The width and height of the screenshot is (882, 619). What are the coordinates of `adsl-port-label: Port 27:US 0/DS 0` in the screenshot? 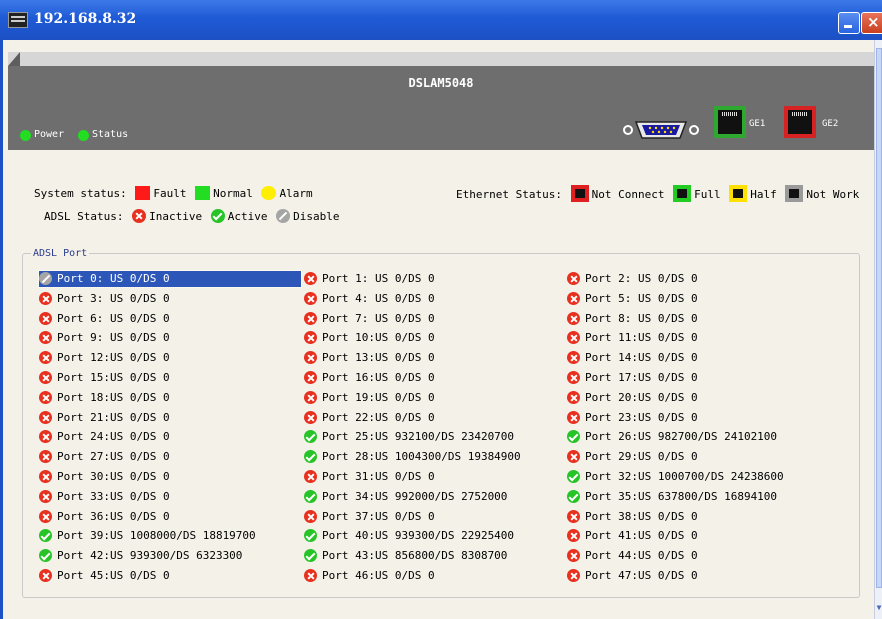 It's located at (113, 457).